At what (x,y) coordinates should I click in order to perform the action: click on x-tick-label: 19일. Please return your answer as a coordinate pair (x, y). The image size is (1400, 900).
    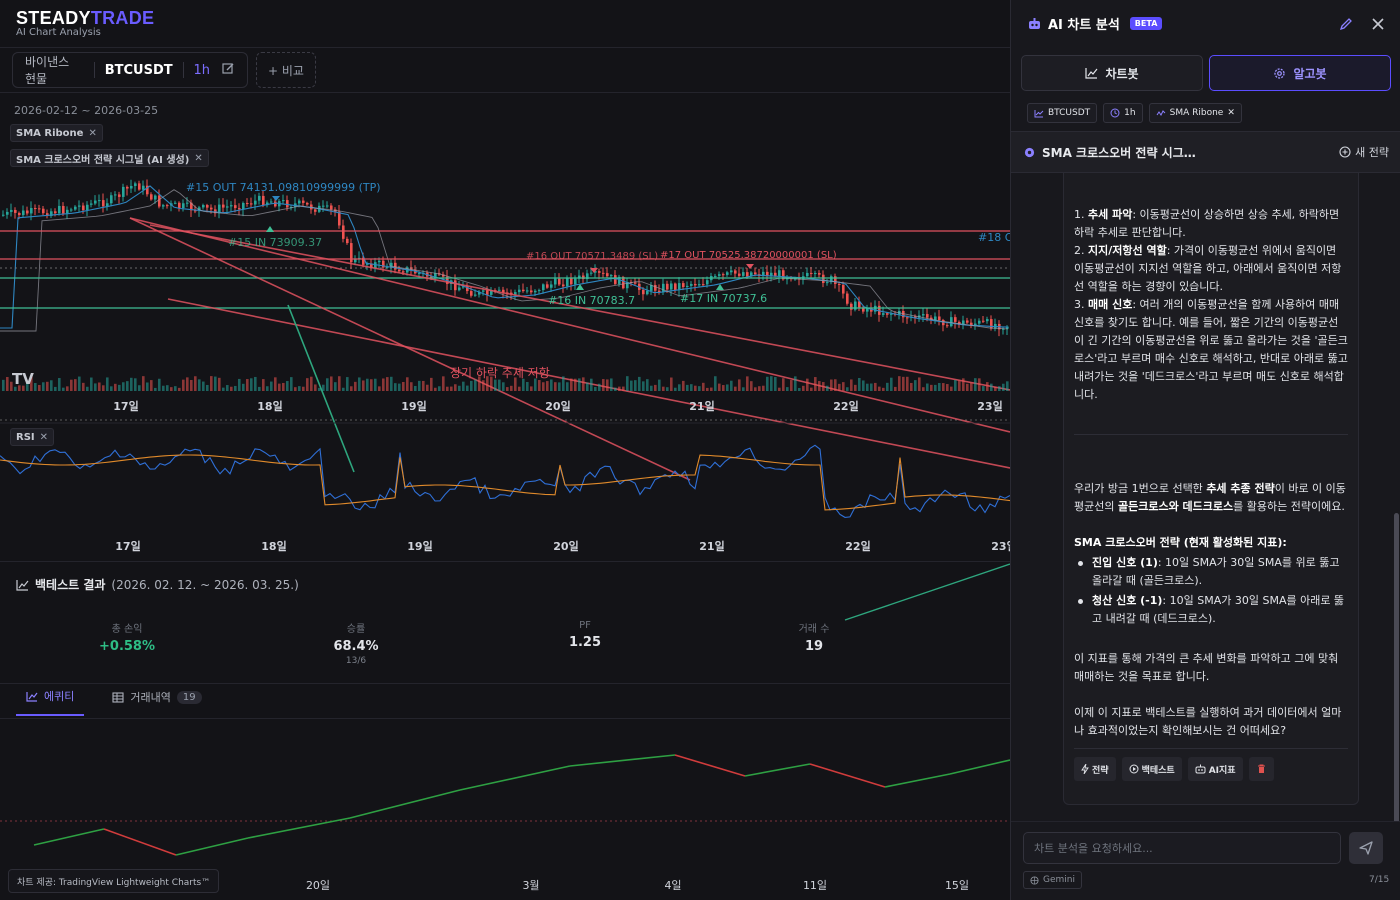
    Looking at the image, I should click on (413, 406).